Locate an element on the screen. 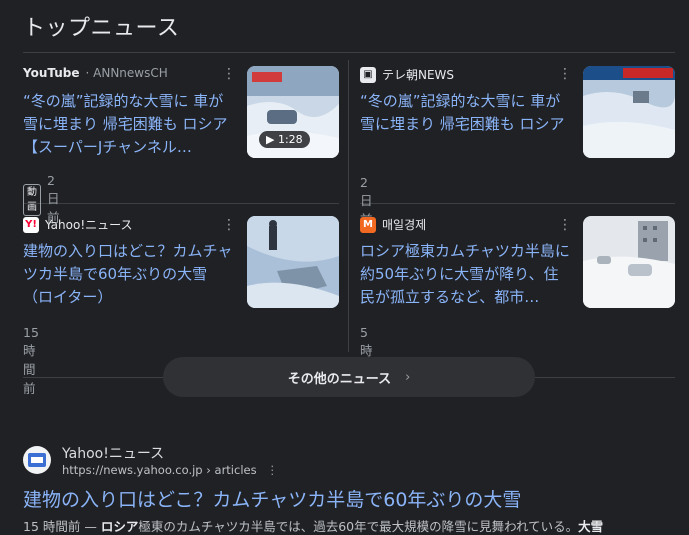 This screenshot has height=535, width=689. card-source: ▣ テレ朝NEWS is located at coordinates (407, 74).